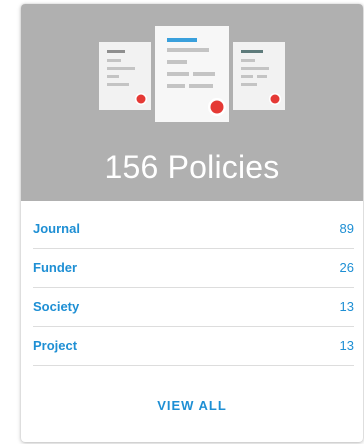 This screenshot has width=364, height=444. Describe the element at coordinates (193, 268) in the screenshot. I see `list-item-funder: Funder 26` at that location.